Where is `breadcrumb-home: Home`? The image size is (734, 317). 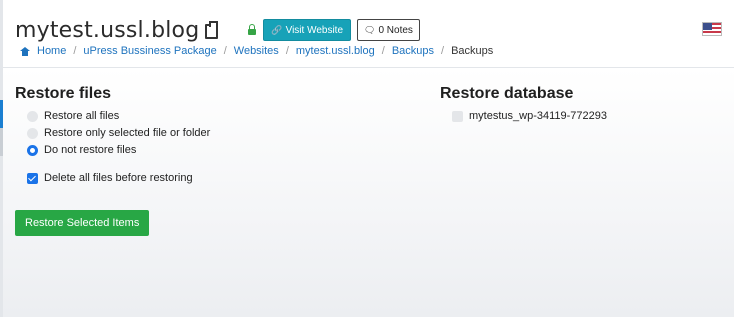 breadcrumb-home: Home is located at coordinates (51, 51).